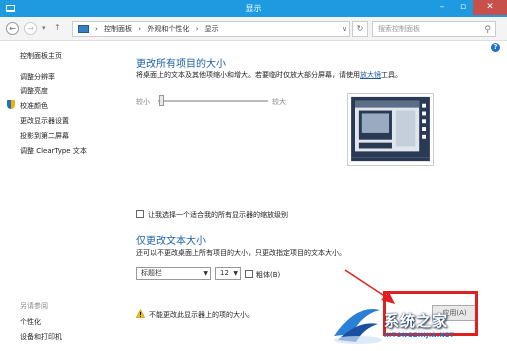 This screenshot has height=351, width=507. I want to click on breadcrumb: › 控制面板 › 外观和个性化 › 显示, so click(211, 29).